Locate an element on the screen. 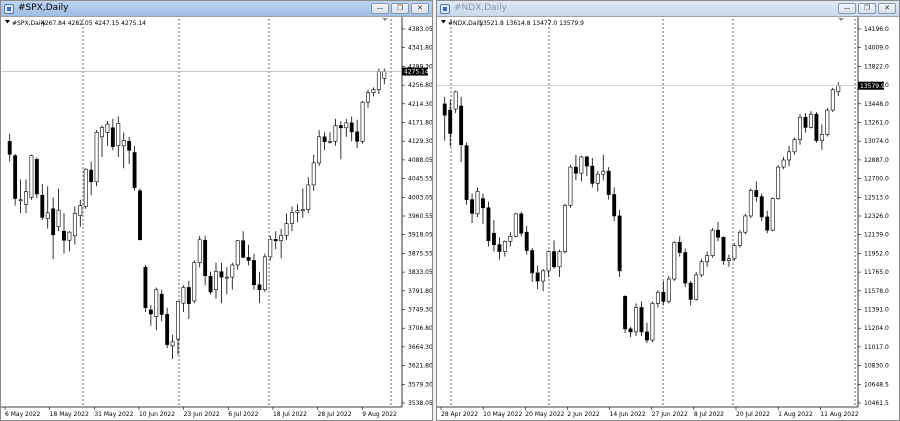  ndx-titlebar: #NDX,Daily — ❐ ✕ is located at coordinates (668, 9).